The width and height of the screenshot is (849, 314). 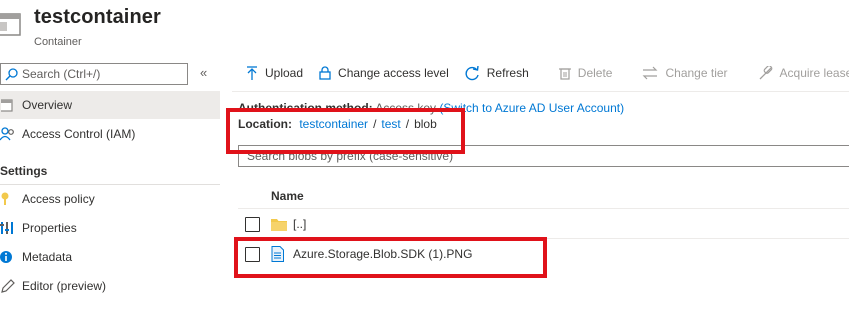 I want to click on sidebar-item-label: Editor (preview), so click(x=64, y=286).